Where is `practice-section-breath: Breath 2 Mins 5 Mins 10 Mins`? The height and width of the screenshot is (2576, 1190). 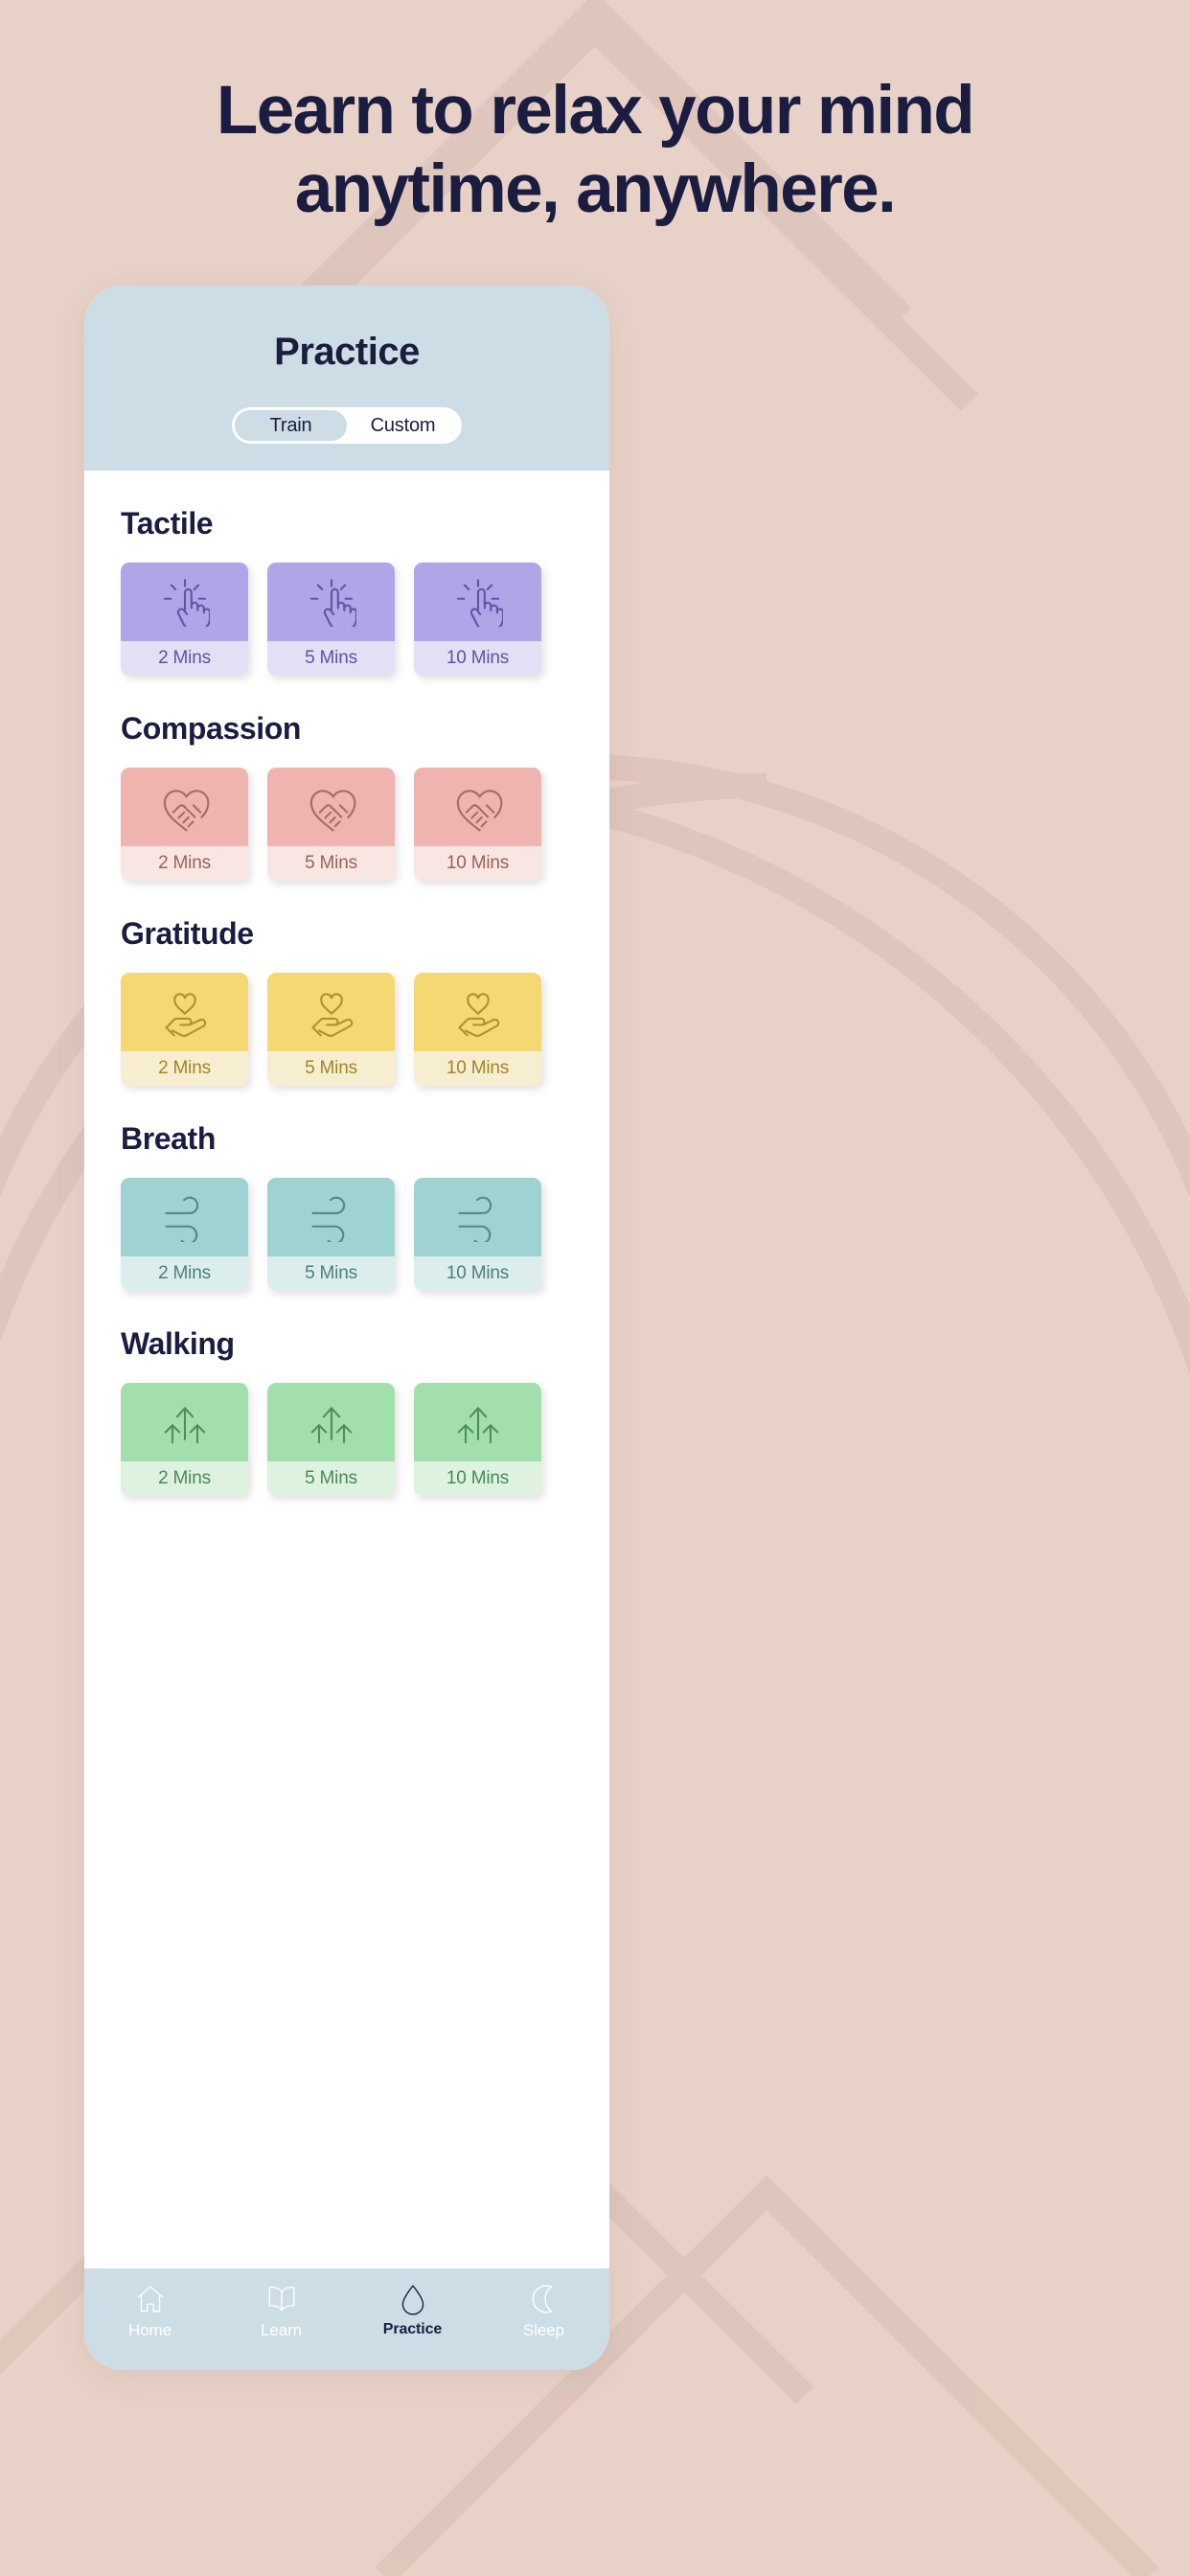 practice-section-breath: Breath 2 Mins 5 Mins 10 Mins is located at coordinates (347, 1188).